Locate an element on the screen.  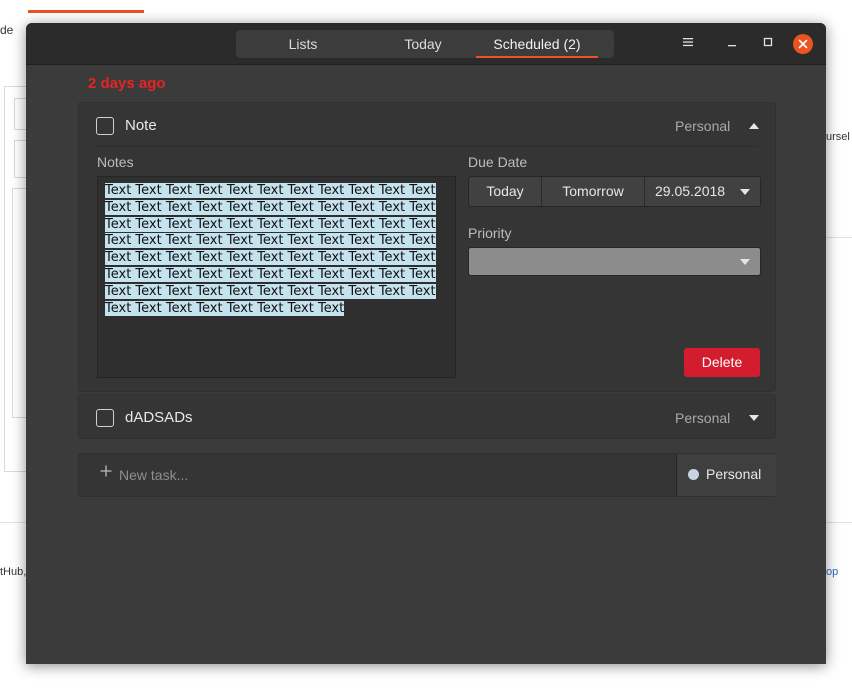
due-date-label: Due Date is located at coordinates (498, 162).